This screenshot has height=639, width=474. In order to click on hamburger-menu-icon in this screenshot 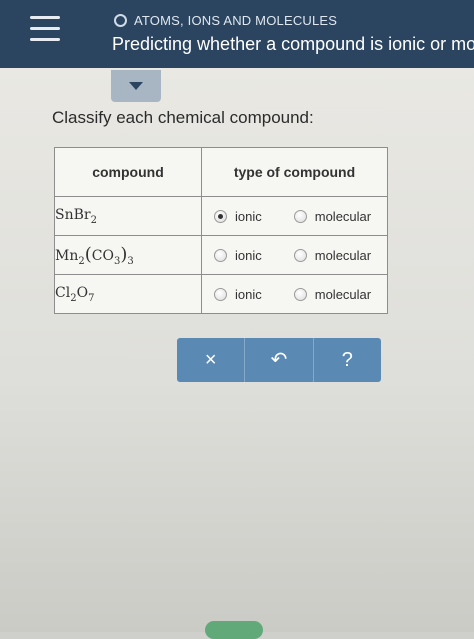, I will do `click(45, 30)`.